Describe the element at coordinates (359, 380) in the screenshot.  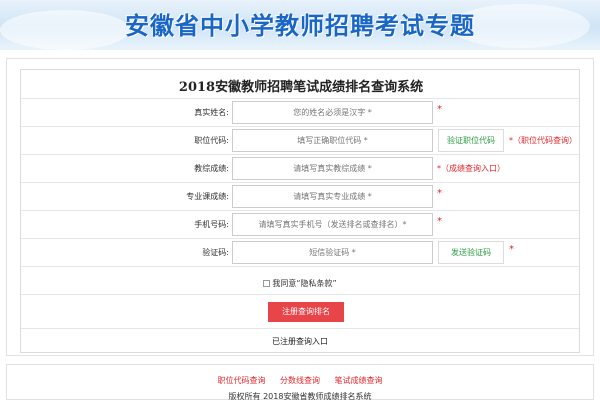
I see `footer-link-written-score: 笔试成绩查询` at that location.